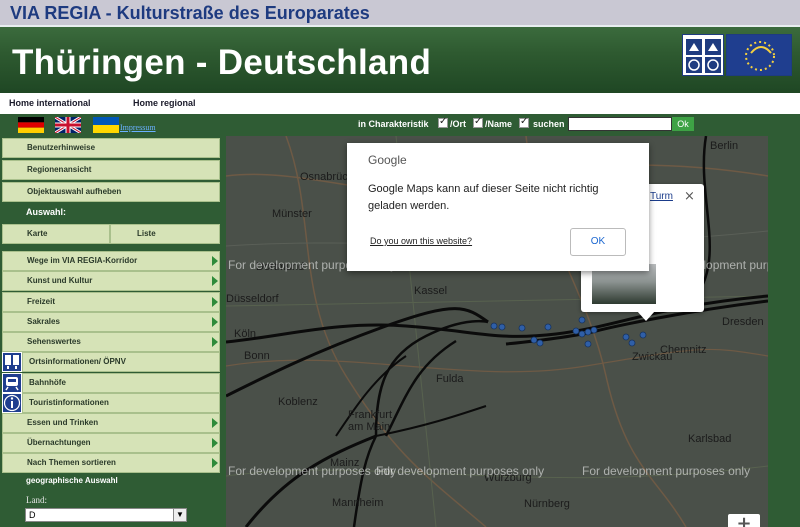  I want to click on map-city-label: Berlin, so click(724, 146).